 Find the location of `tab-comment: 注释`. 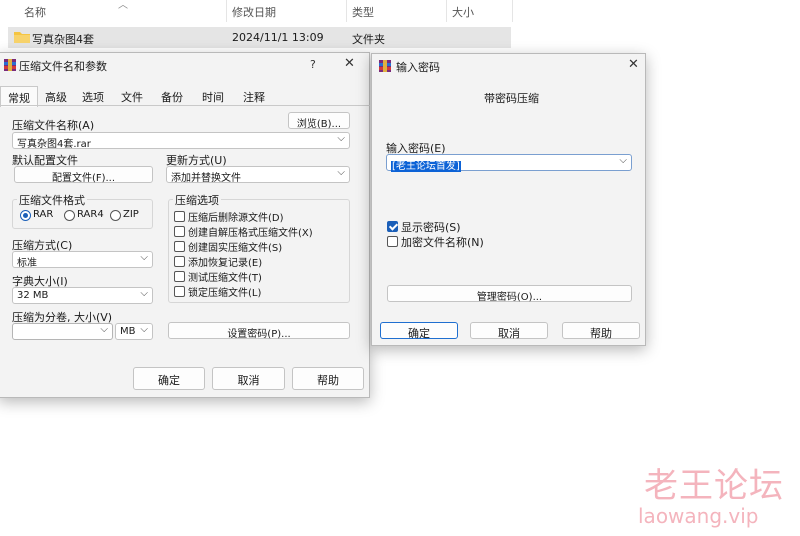

tab-comment: 注释 is located at coordinates (254, 96).